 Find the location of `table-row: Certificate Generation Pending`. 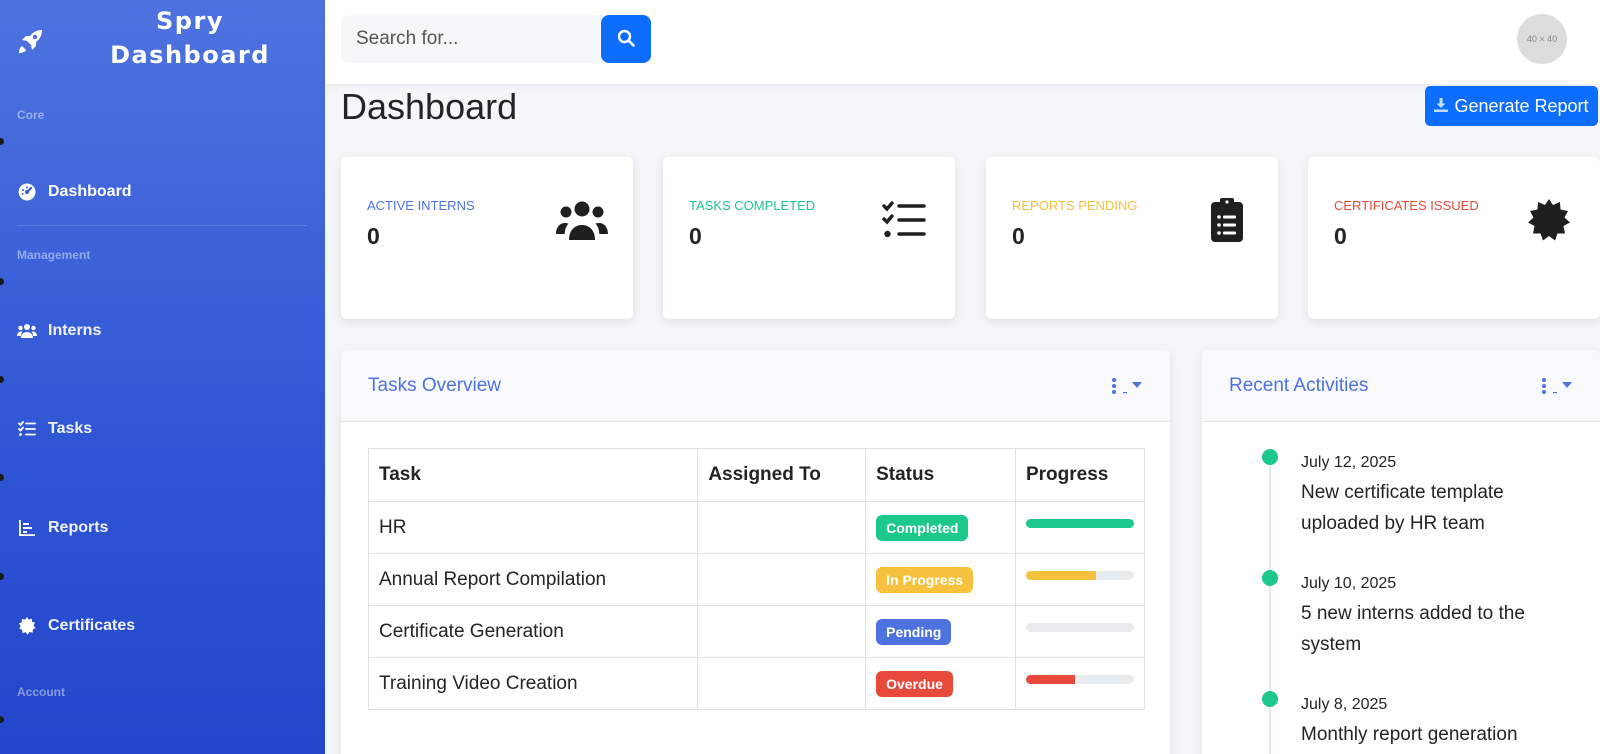

table-row: Certificate Generation Pending is located at coordinates (756, 631).